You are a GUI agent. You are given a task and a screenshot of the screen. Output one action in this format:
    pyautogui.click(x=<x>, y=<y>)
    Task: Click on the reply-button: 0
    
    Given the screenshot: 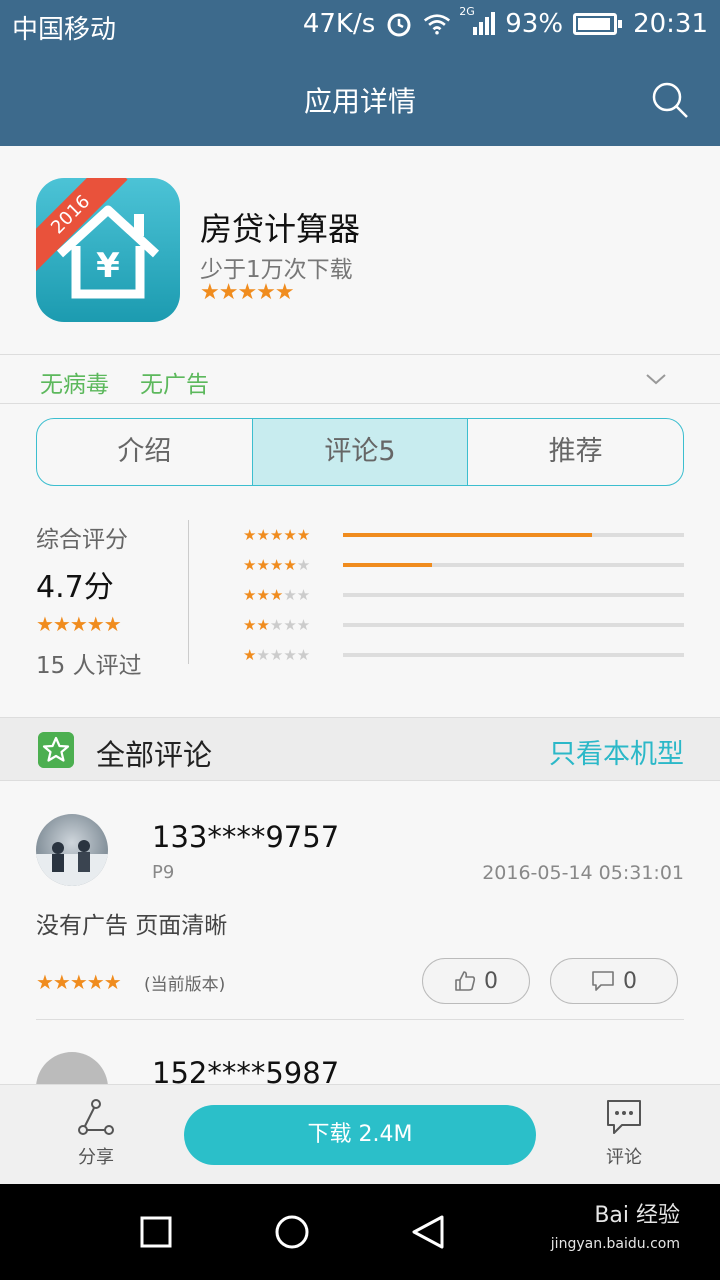 What is the action you would take?
    pyautogui.click(x=614, y=981)
    